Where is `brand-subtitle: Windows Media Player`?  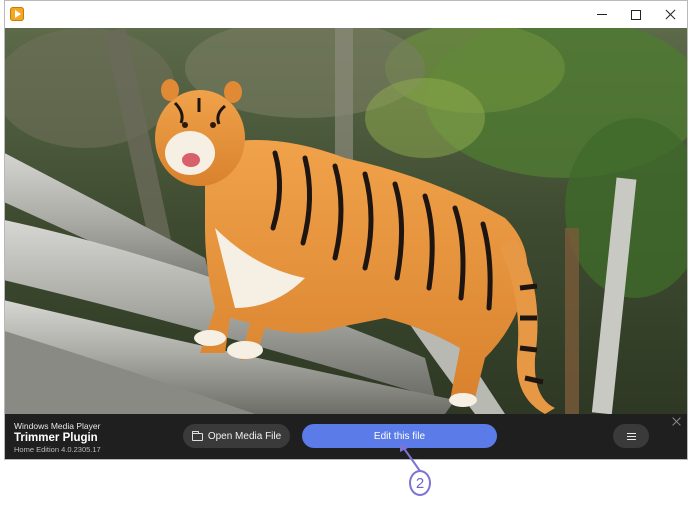
brand-subtitle: Windows Media Player is located at coordinates (57, 426).